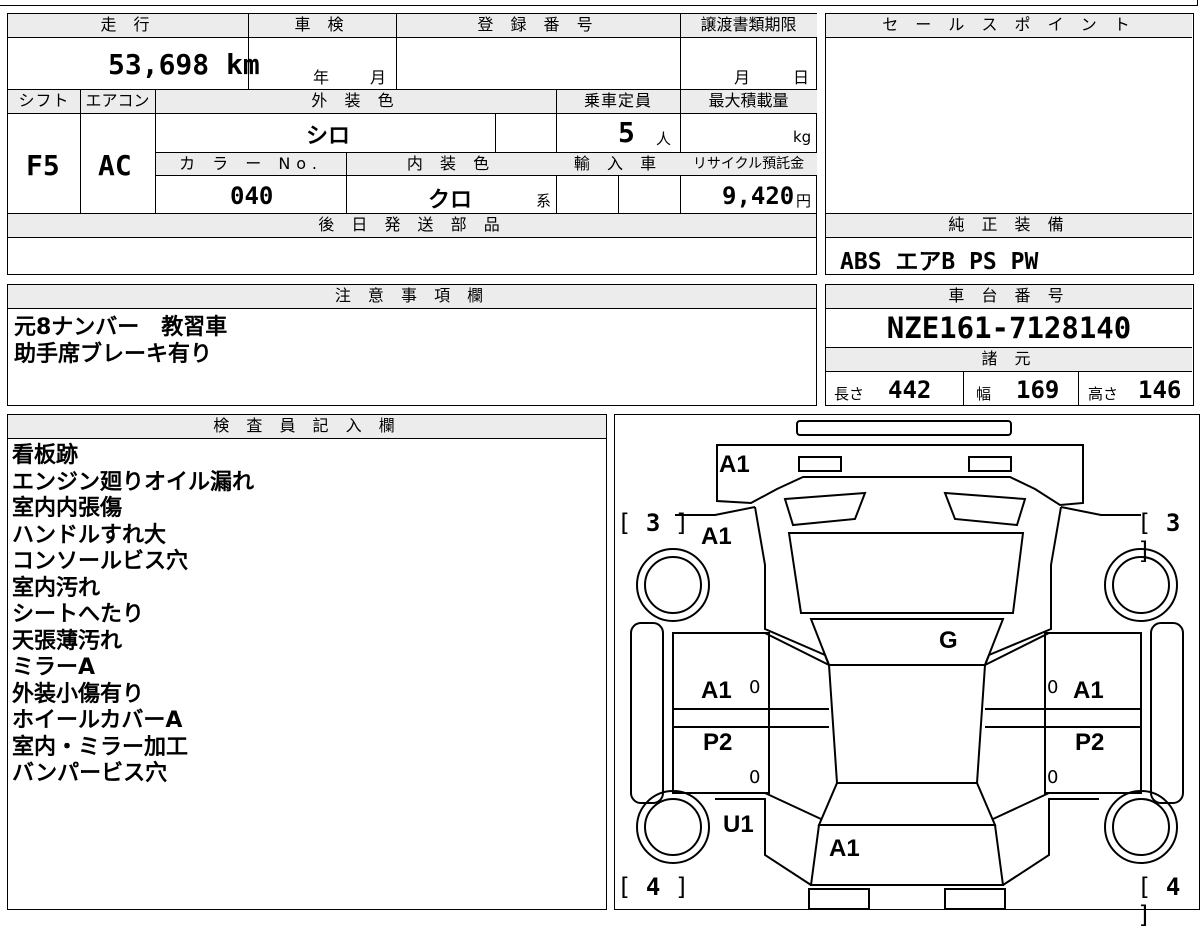 The width and height of the screenshot is (1200, 929). Describe the element at coordinates (1159, 901) in the screenshot. I see `tire-rear-right: [ 4 ]` at that location.